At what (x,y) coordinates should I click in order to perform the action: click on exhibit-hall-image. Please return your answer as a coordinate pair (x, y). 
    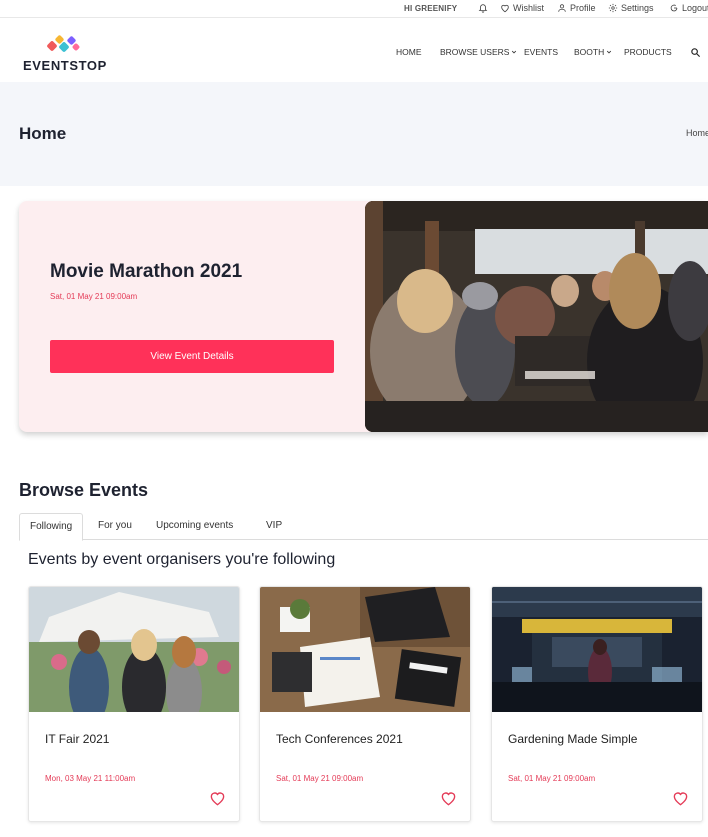
    Looking at the image, I should click on (597, 649).